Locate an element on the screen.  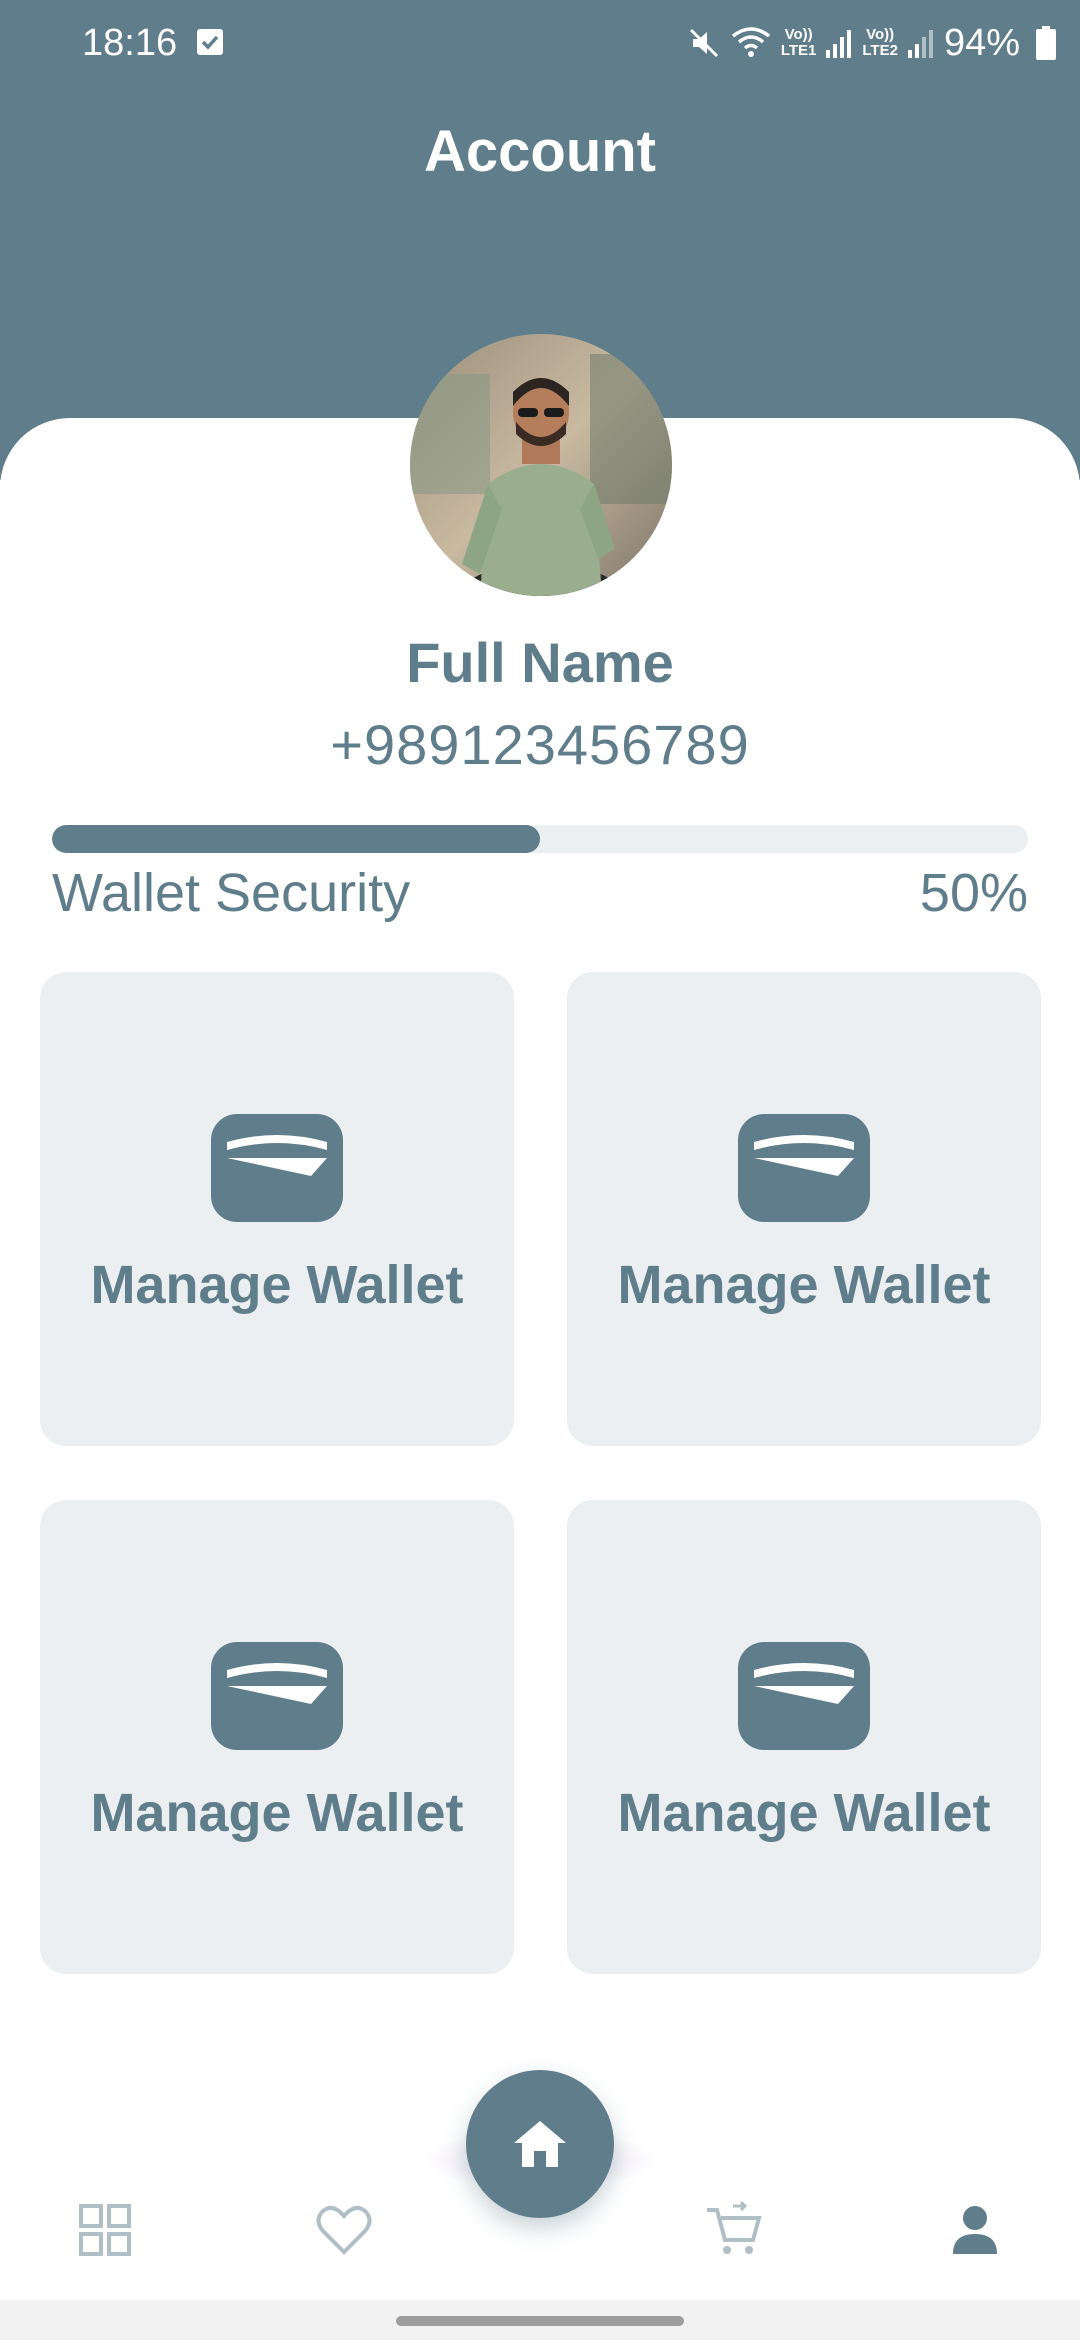
sim2-lte: LTE2 is located at coordinates (880, 50).